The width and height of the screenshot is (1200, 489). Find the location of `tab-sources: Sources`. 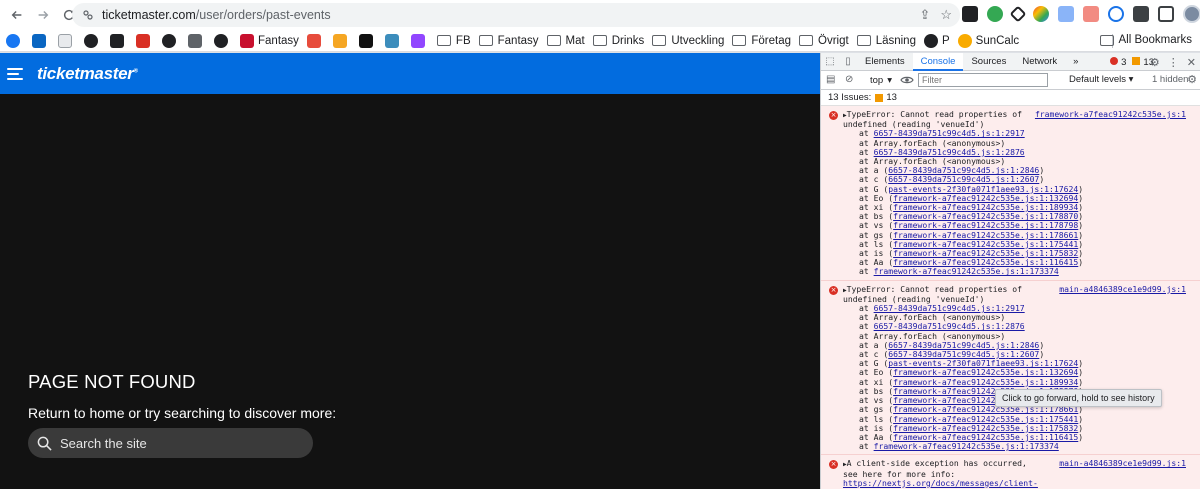

tab-sources: Sources is located at coordinates (988, 62).